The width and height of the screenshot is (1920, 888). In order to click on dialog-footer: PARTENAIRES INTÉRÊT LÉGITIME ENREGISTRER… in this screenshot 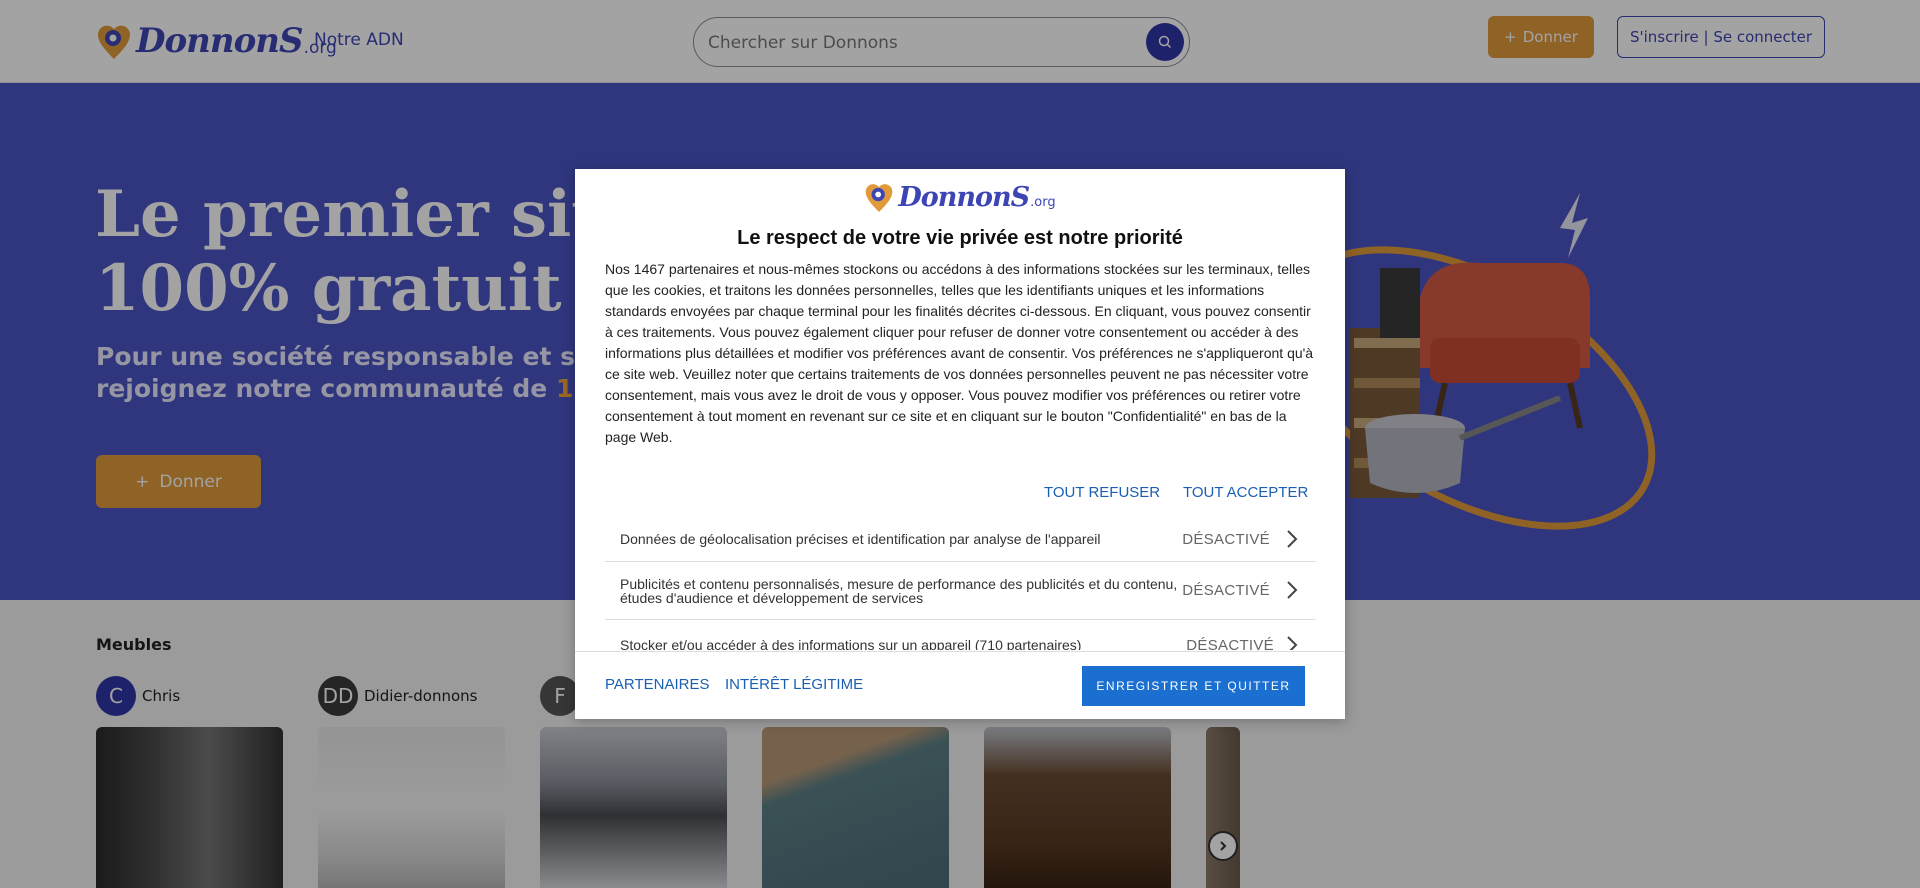, I will do `click(960, 685)`.